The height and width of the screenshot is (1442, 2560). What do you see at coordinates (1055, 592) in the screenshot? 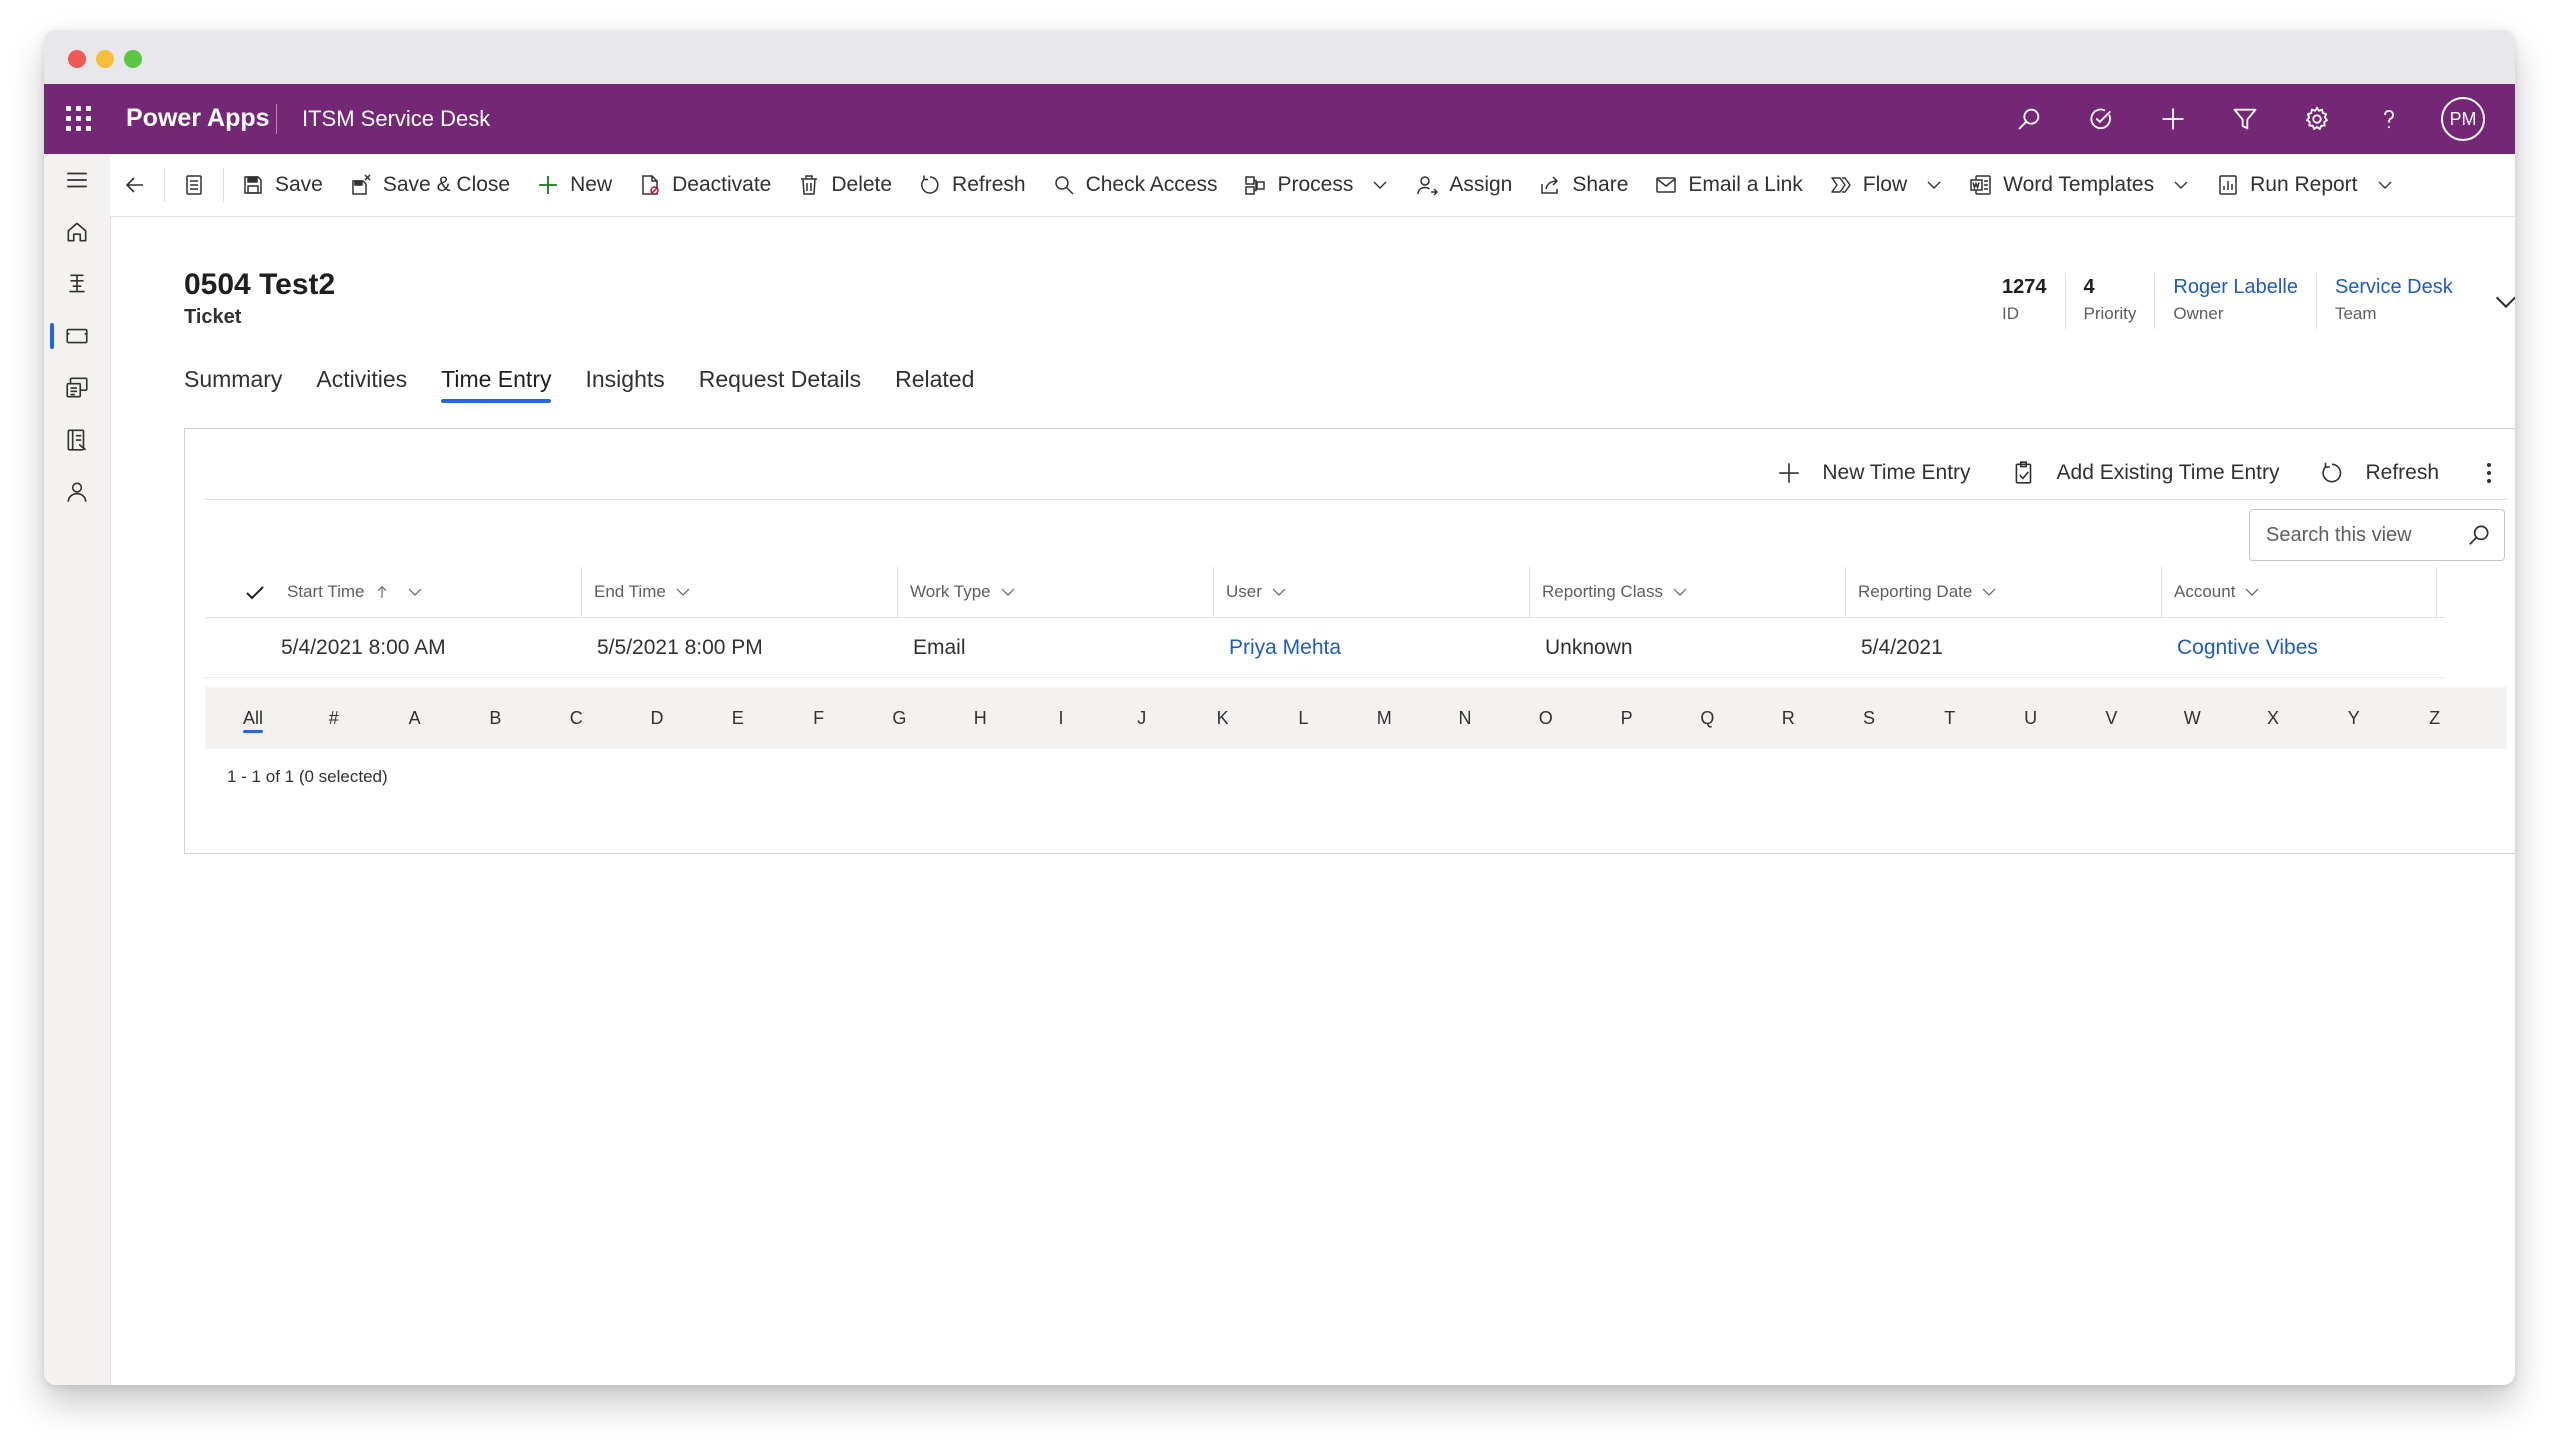
I see `column-work-type: Work Type` at bounding box center [1055, 592].